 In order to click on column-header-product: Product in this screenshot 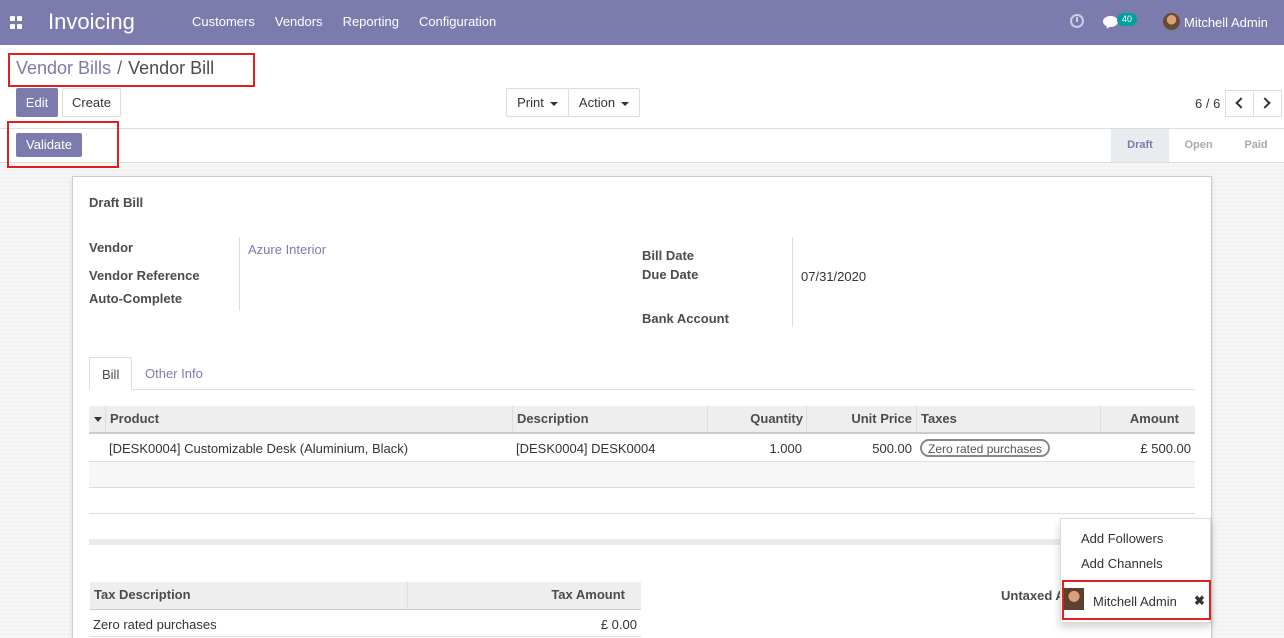, I will do `click(309, 419)`.